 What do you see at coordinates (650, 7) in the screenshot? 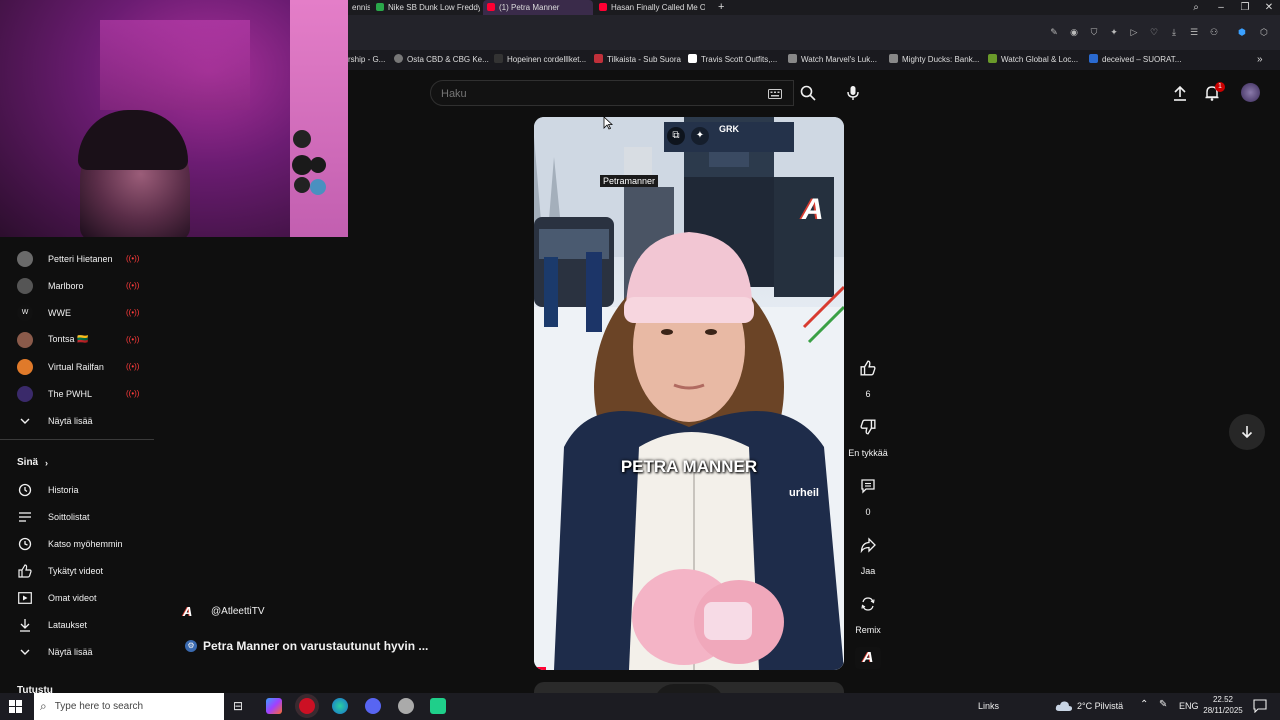
I see `tab-3: Hasan Finally Called Me O` at bounding box center [650, 7].